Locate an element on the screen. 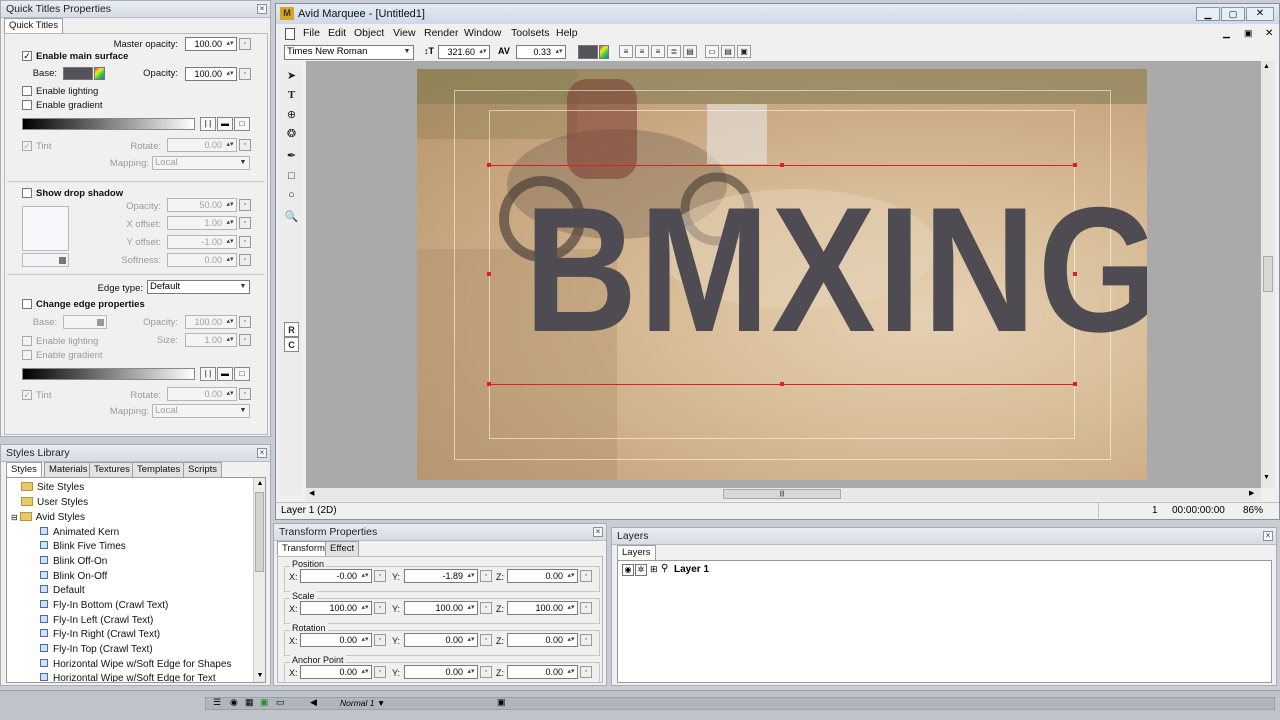  edge-type-select: Default ▼ is located at coordinates (198, 287).